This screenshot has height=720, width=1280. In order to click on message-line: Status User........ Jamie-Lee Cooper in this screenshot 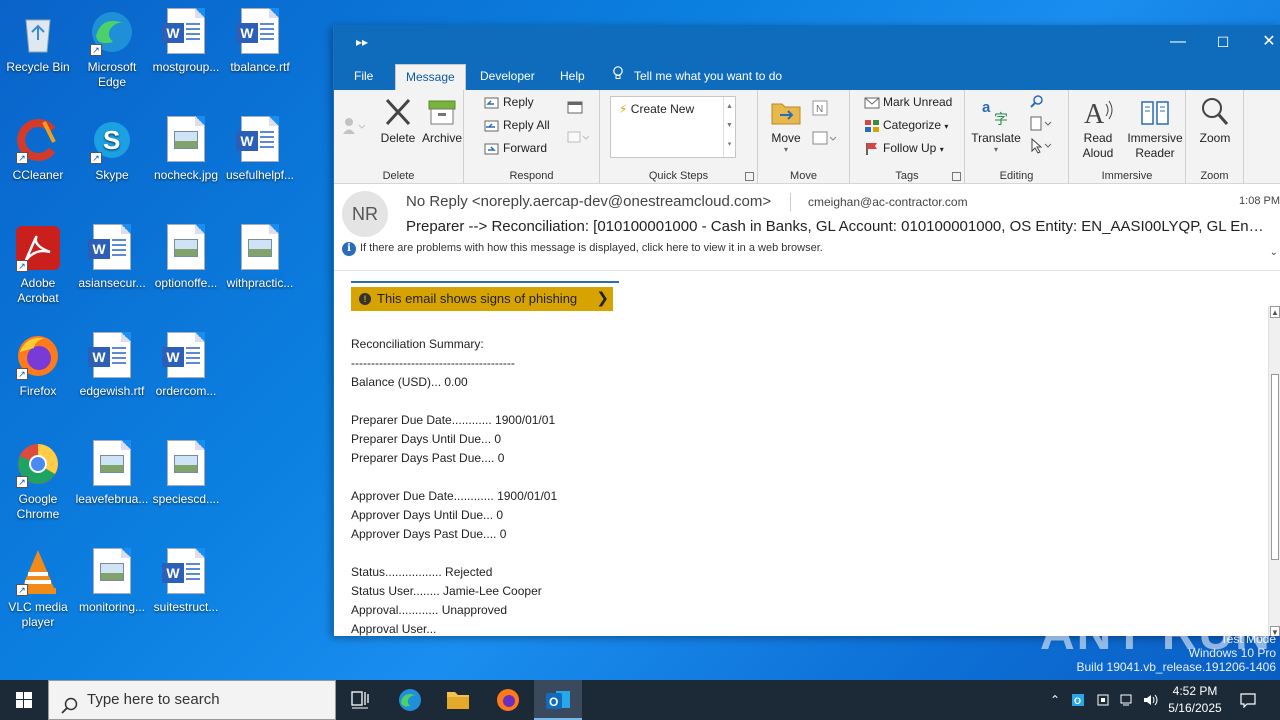, I will do `click(446, 591)`.